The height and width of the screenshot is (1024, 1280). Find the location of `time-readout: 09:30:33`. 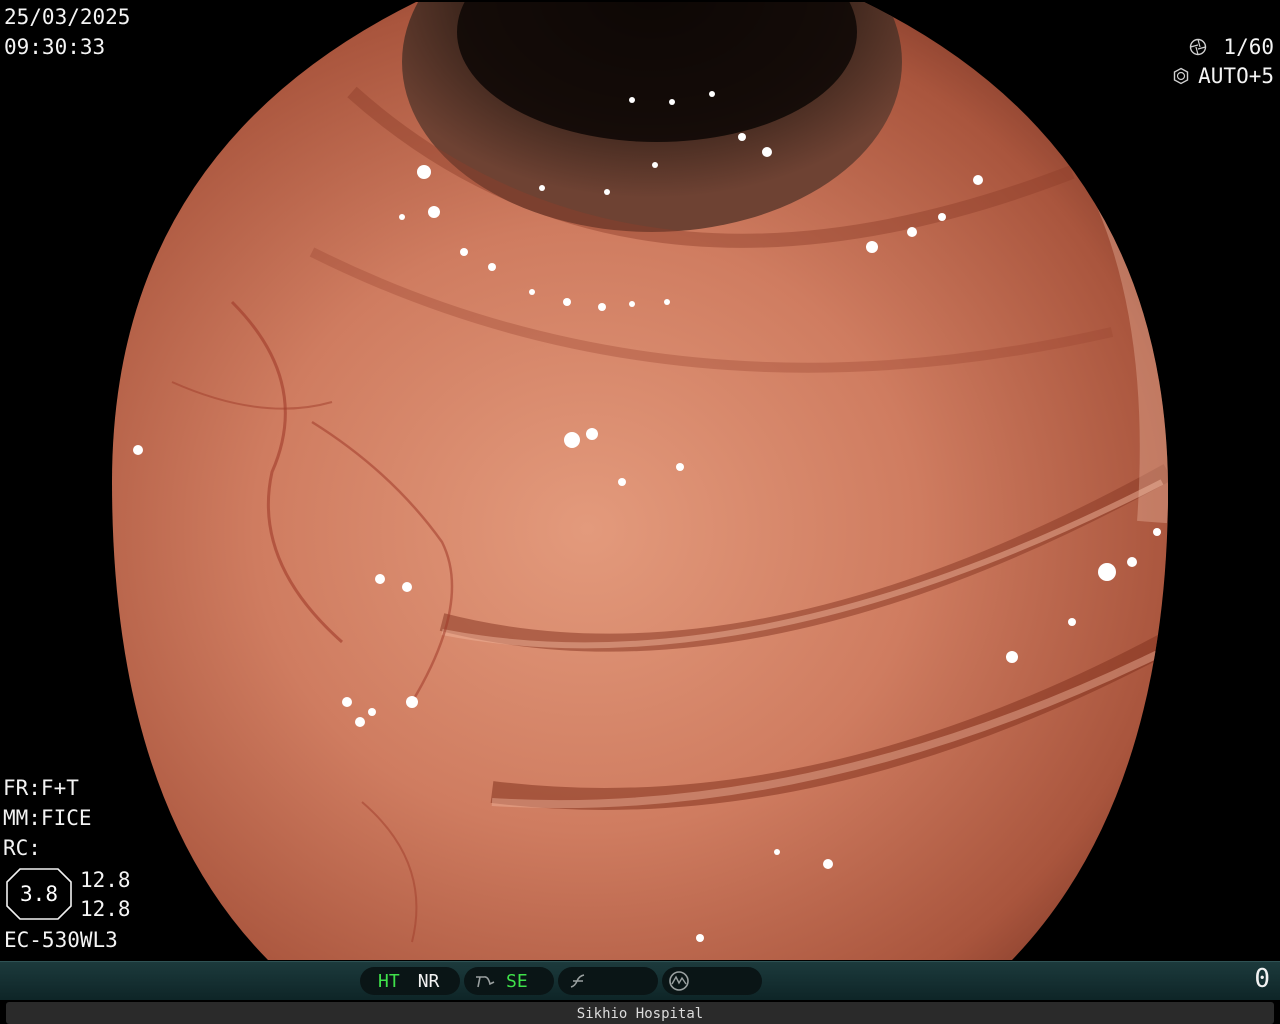

time-readout: 09:30:33 is located at coordinates (55, 47).